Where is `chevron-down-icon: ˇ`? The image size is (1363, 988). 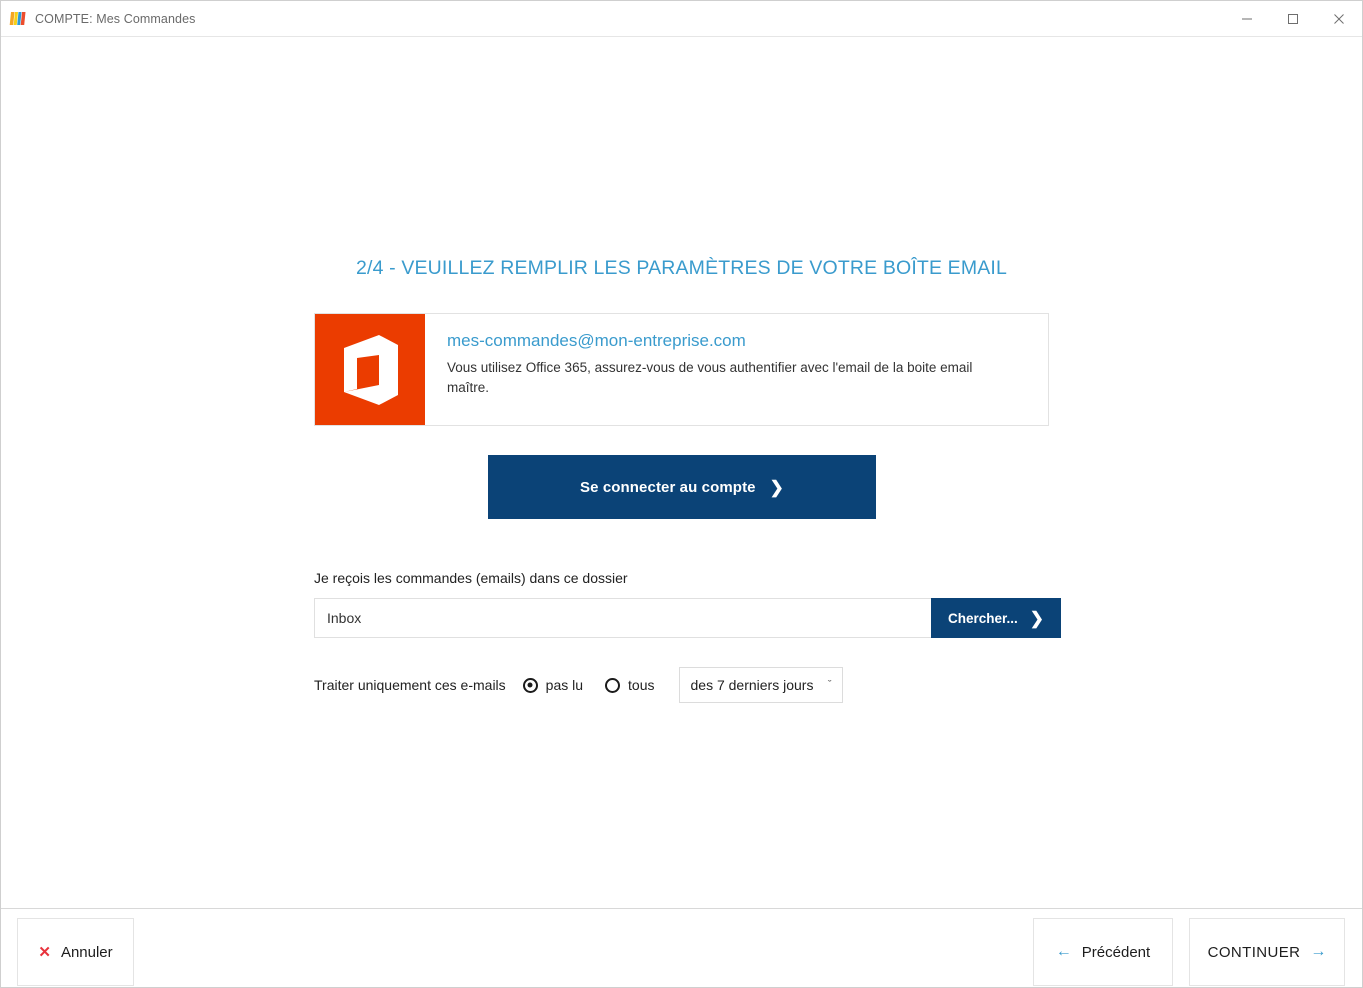 chevron-down-icon: ˇ is located at coordinates (829, 684).